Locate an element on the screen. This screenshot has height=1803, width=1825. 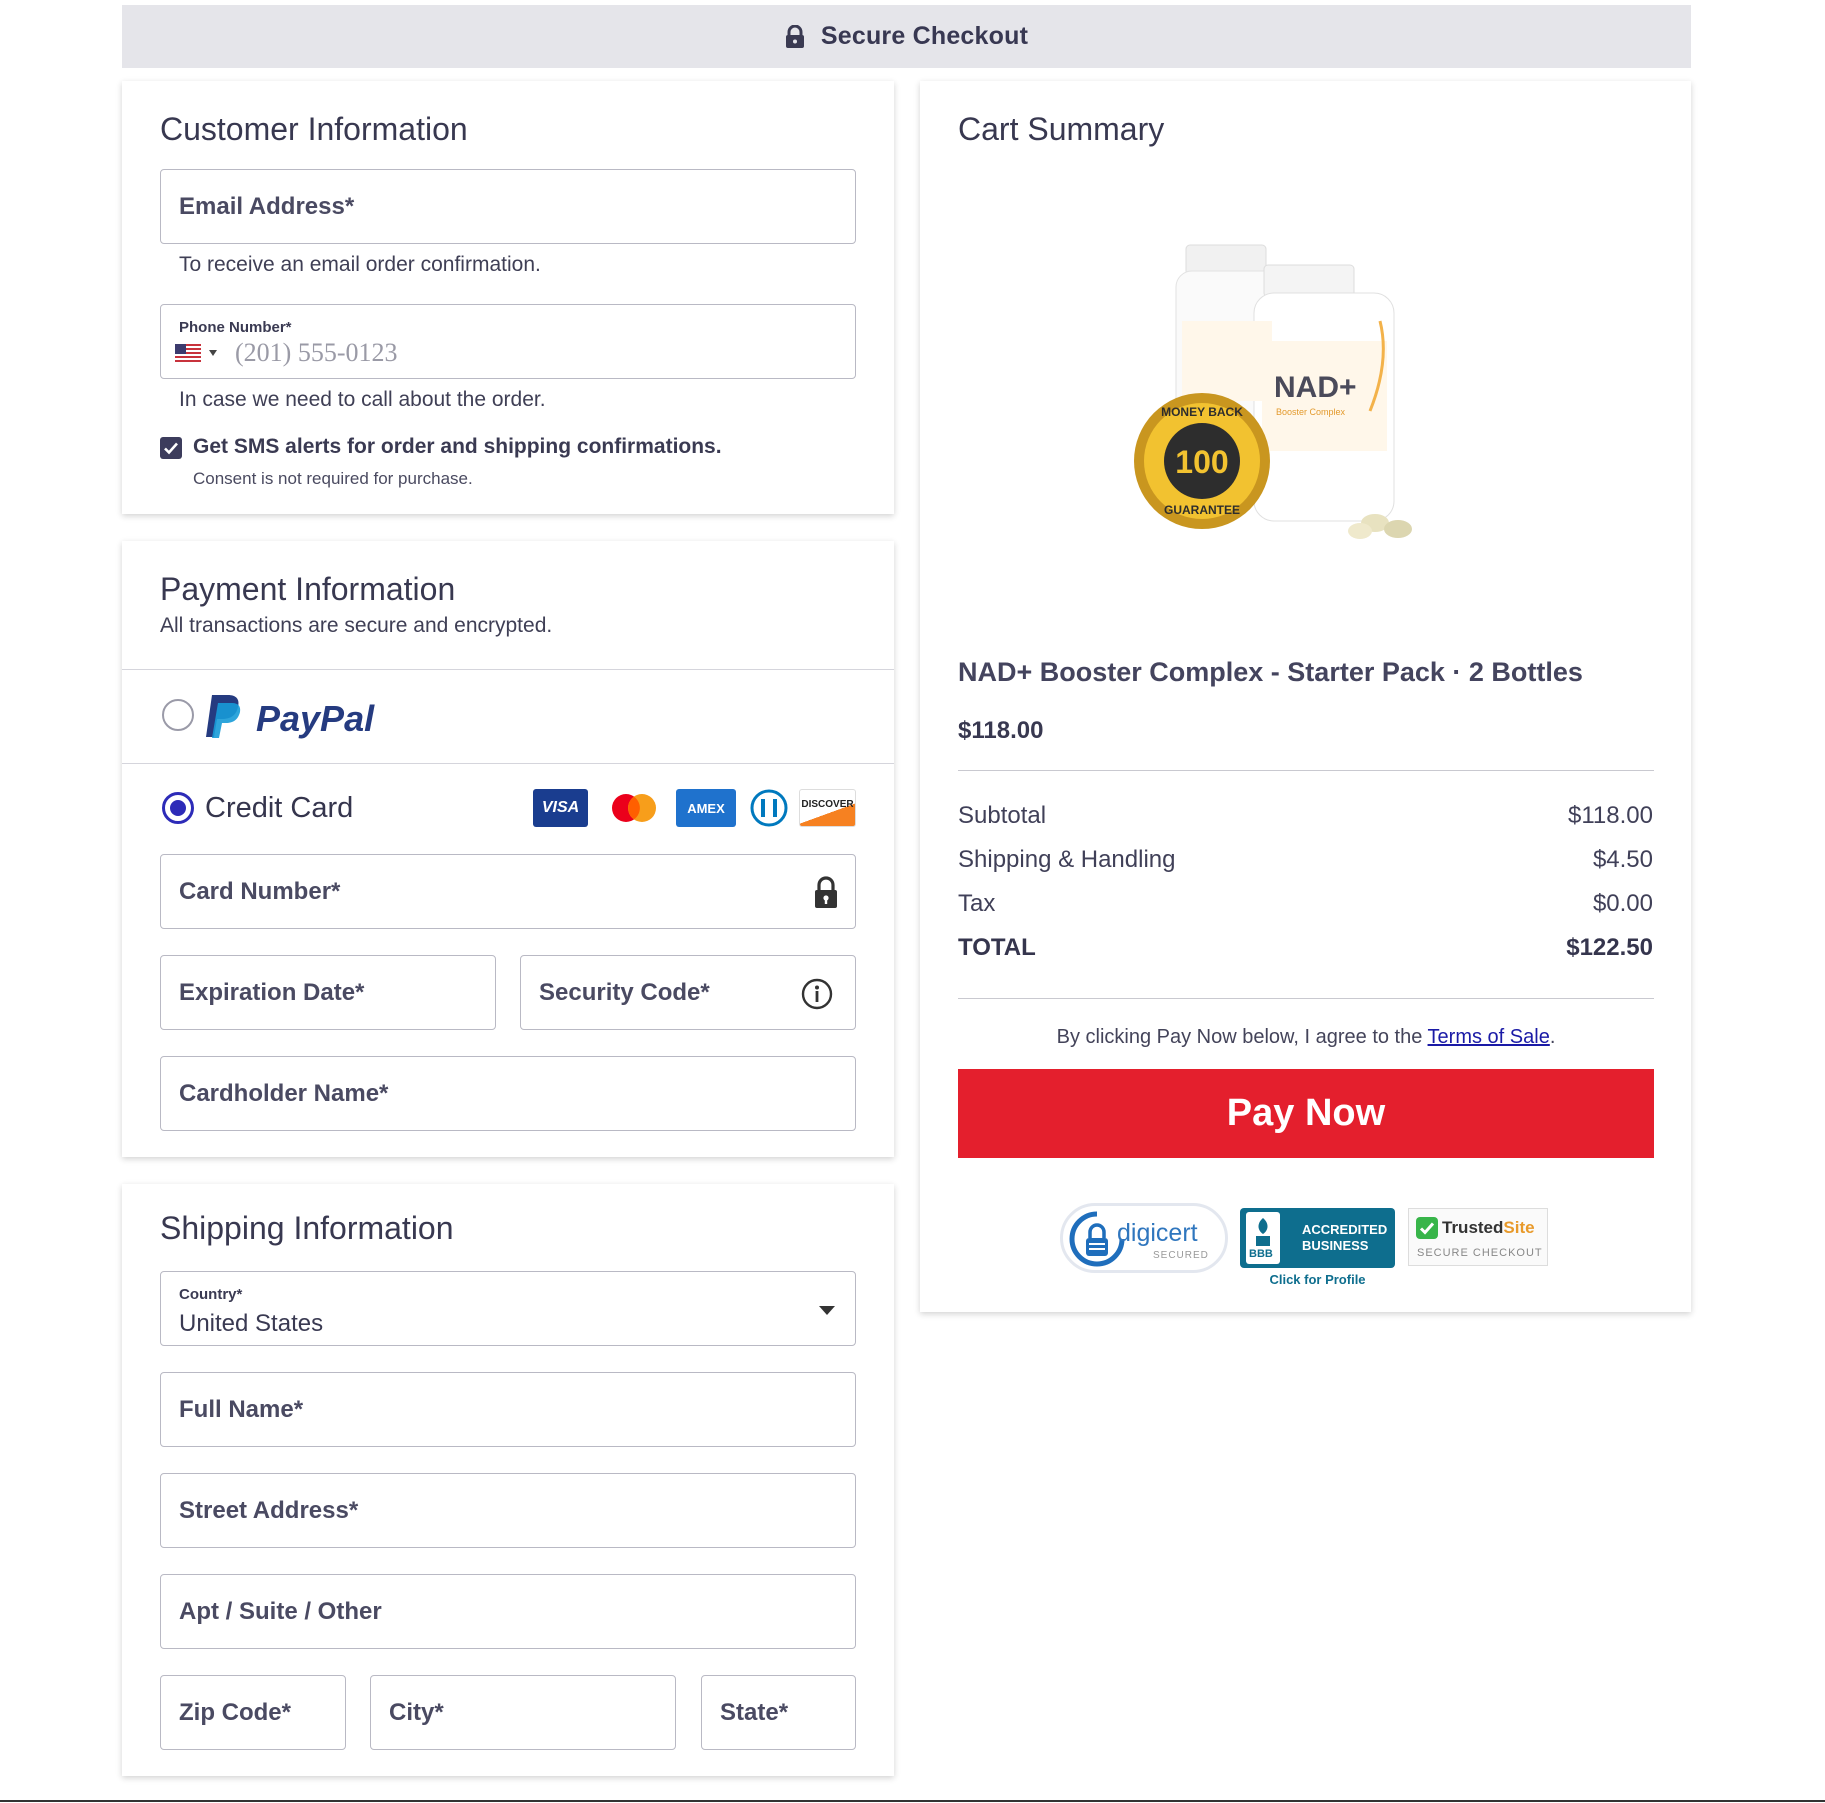
mastercard-icon is located at coordinates (633, 808).